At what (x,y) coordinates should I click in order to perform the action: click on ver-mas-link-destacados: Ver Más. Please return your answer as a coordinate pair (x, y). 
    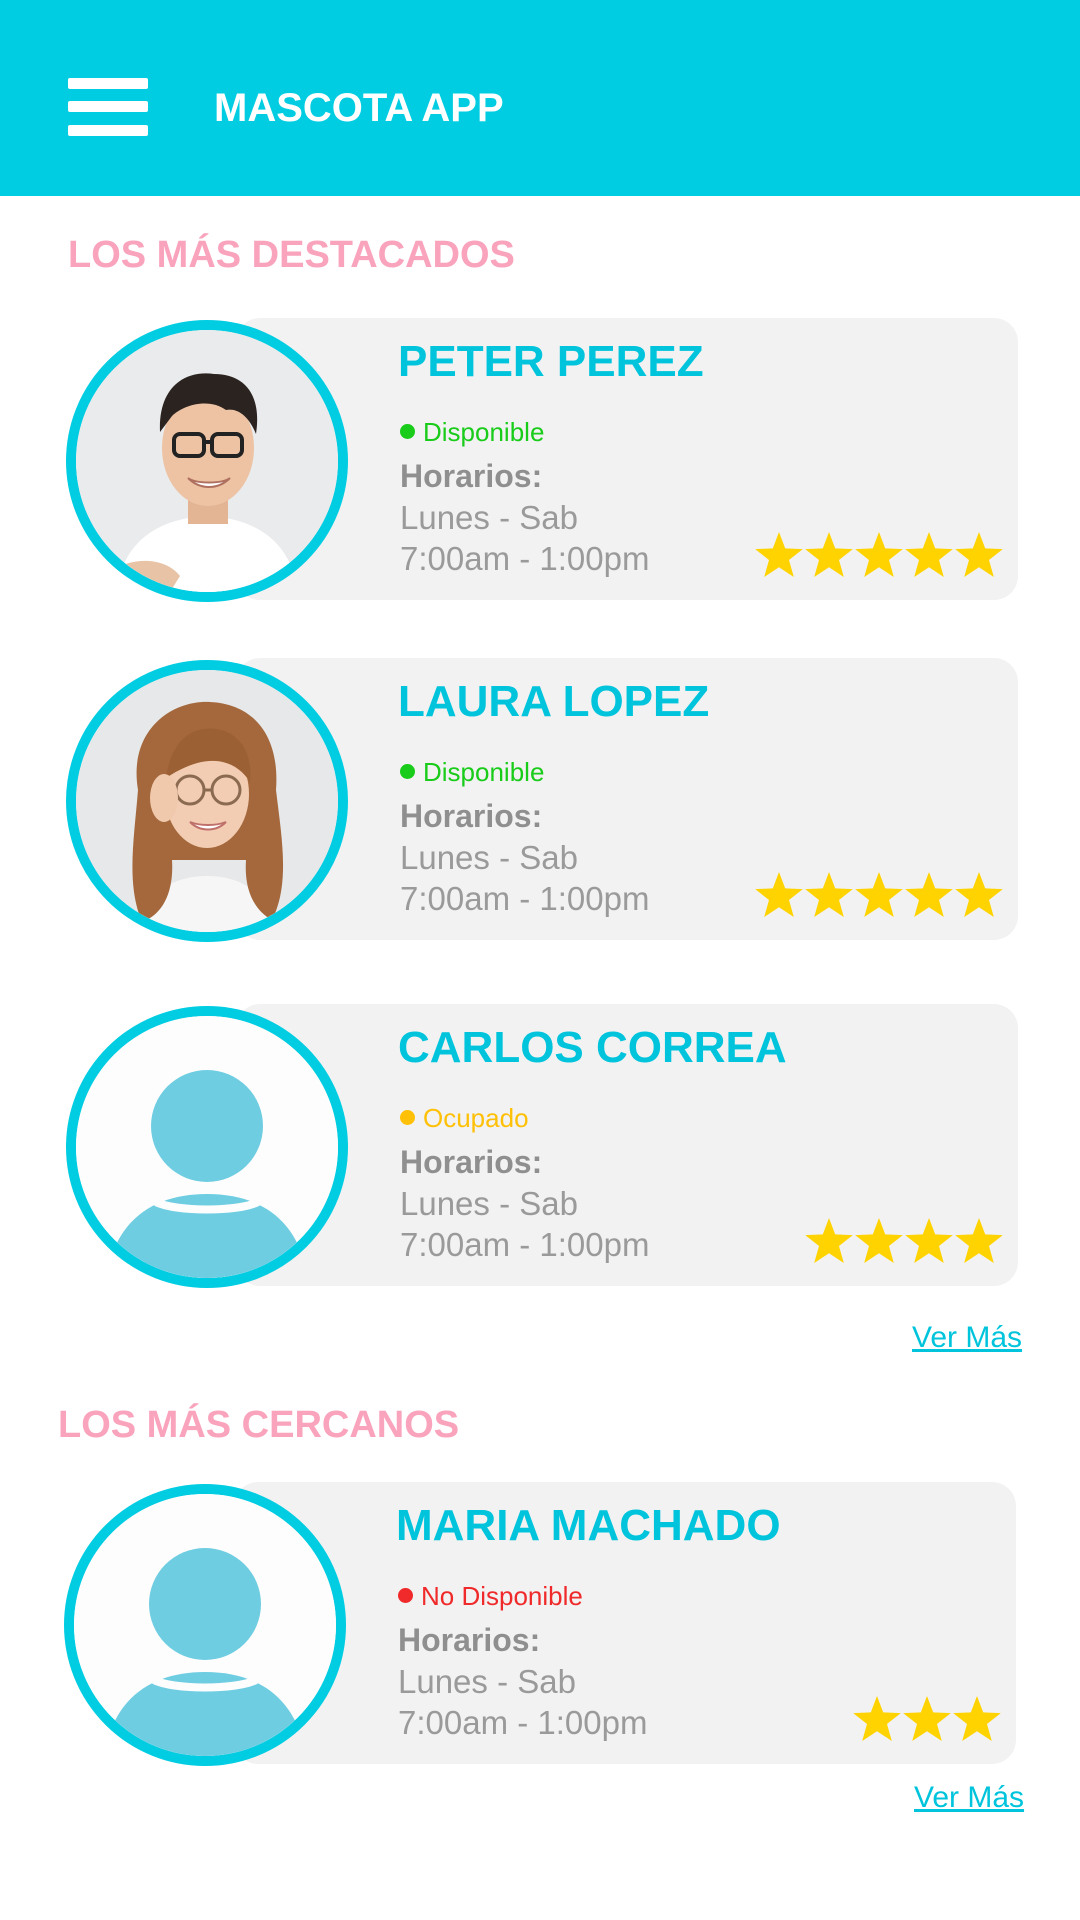
    Looking at the image, I should click on (967, 1338).